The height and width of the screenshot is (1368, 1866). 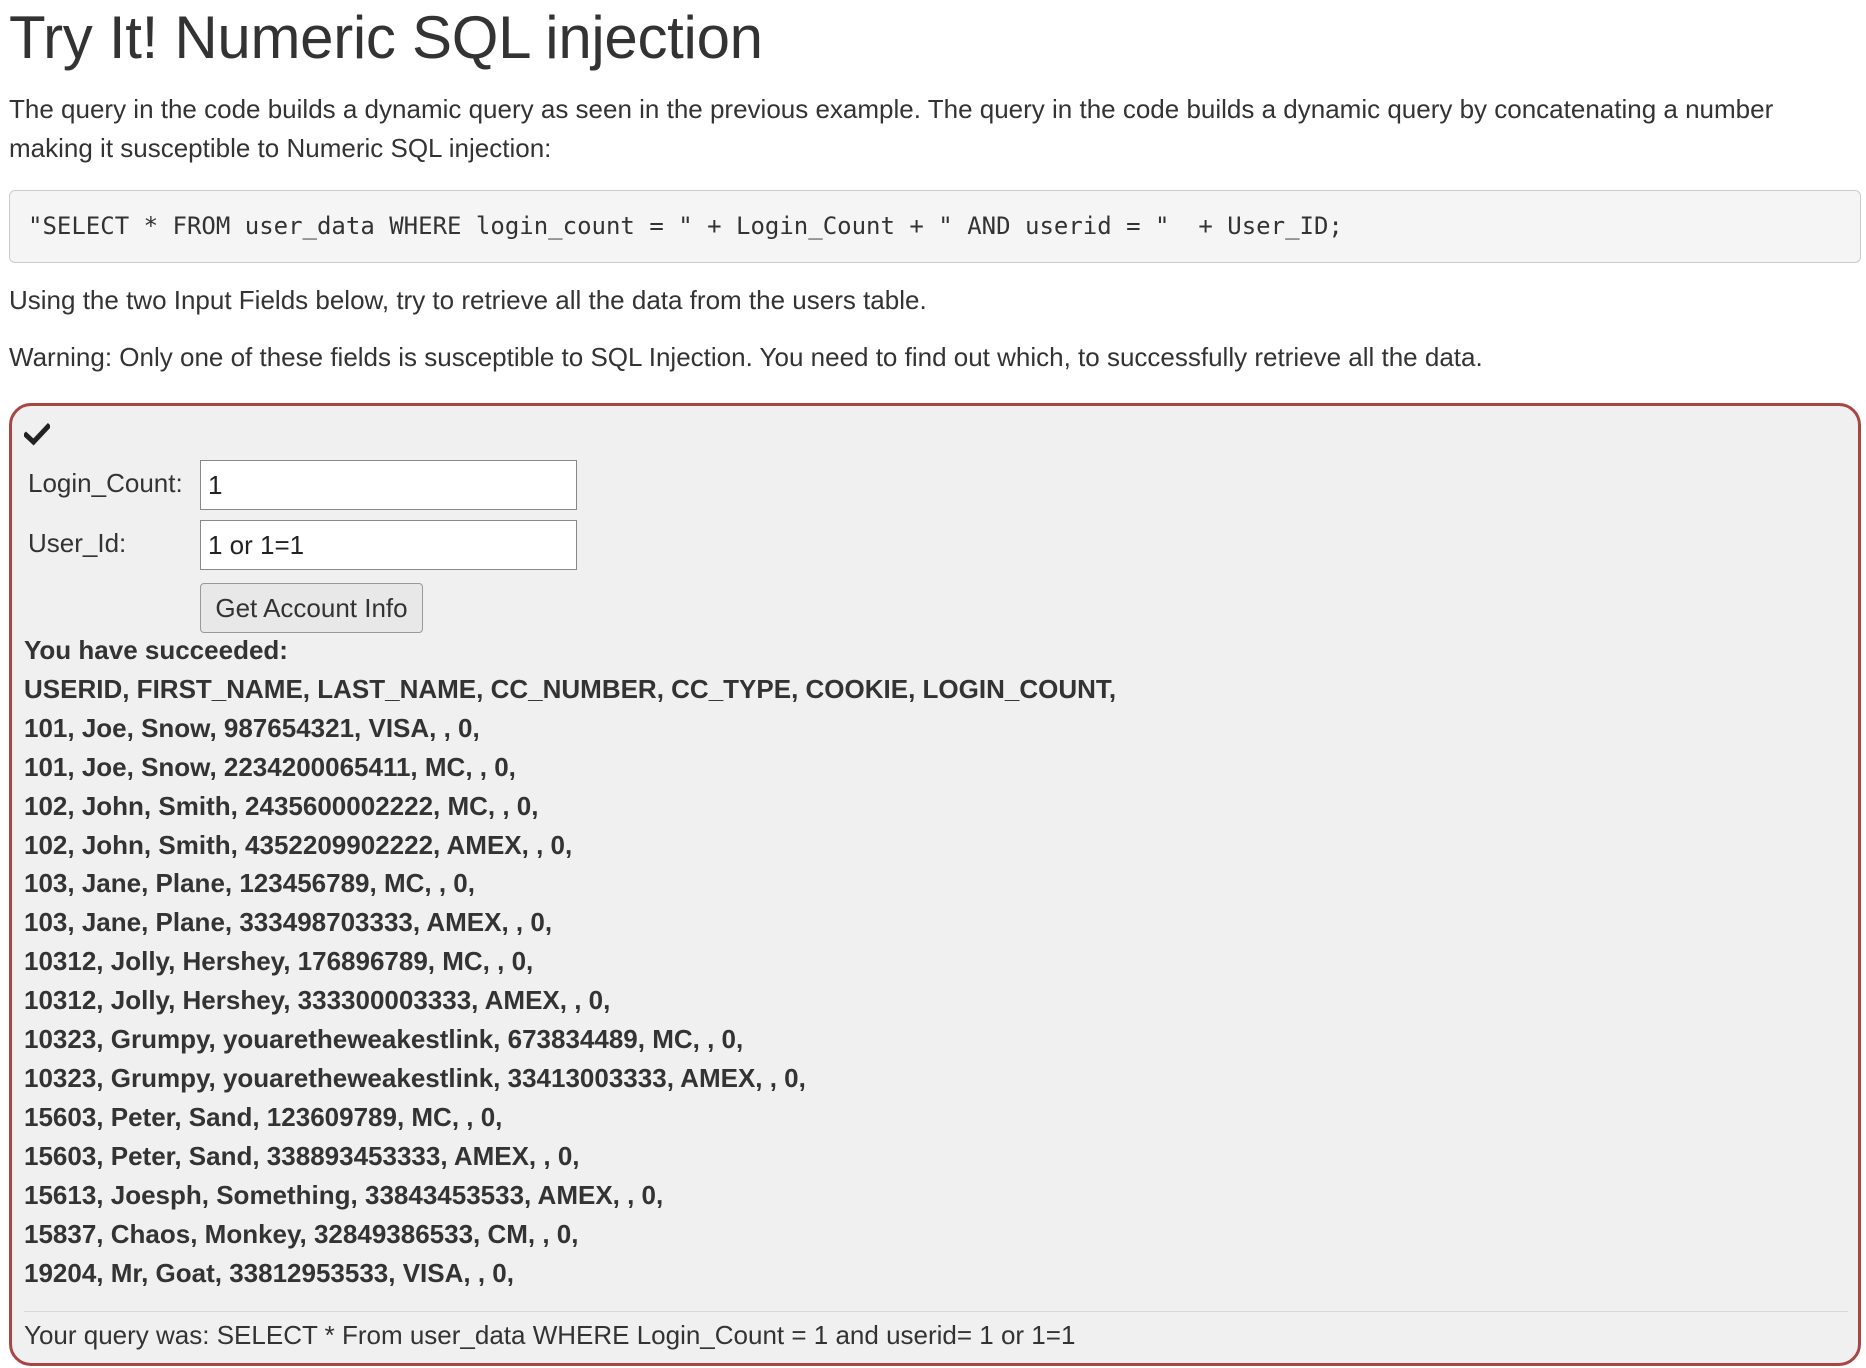 What do you see at coordinates (386, 37) in the screenshot?
I see `page-title: Try It! Numeric SQL injection` at bounding box center [386, 37].